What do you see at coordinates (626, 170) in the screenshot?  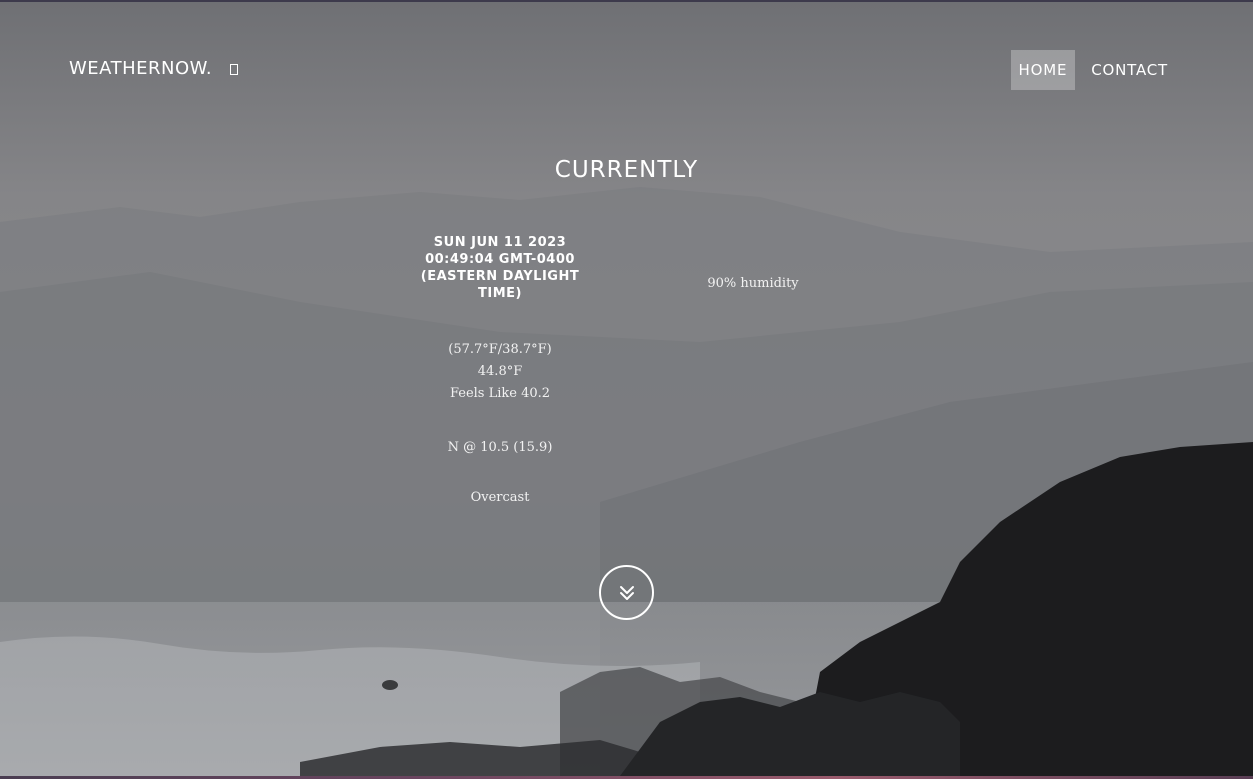 I see `section-title: CURRENTLY` at bounding box center [626, 170].